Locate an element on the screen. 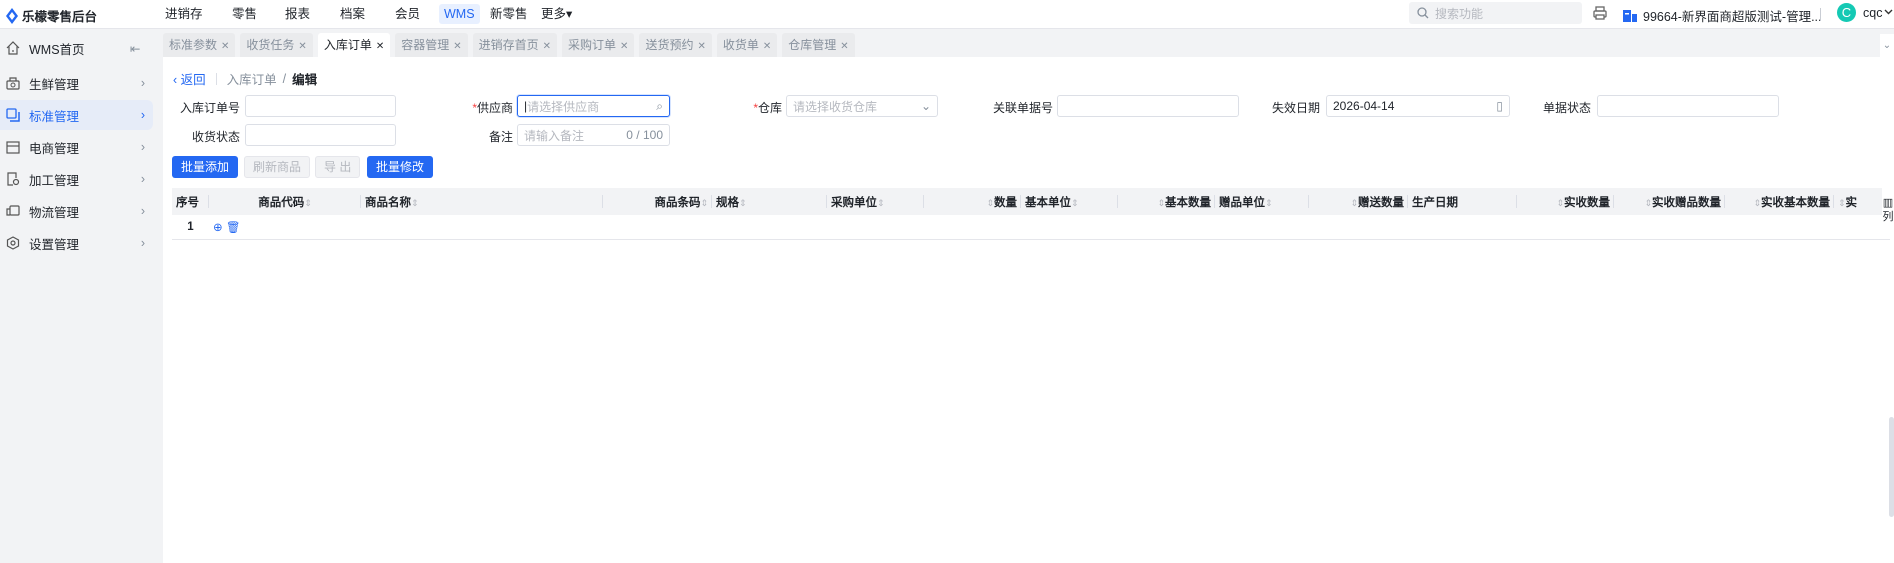 The image size is (1894, 563). col-received-base-qty: ⇕实收基本数量 is located at coordinates (1779, 201).